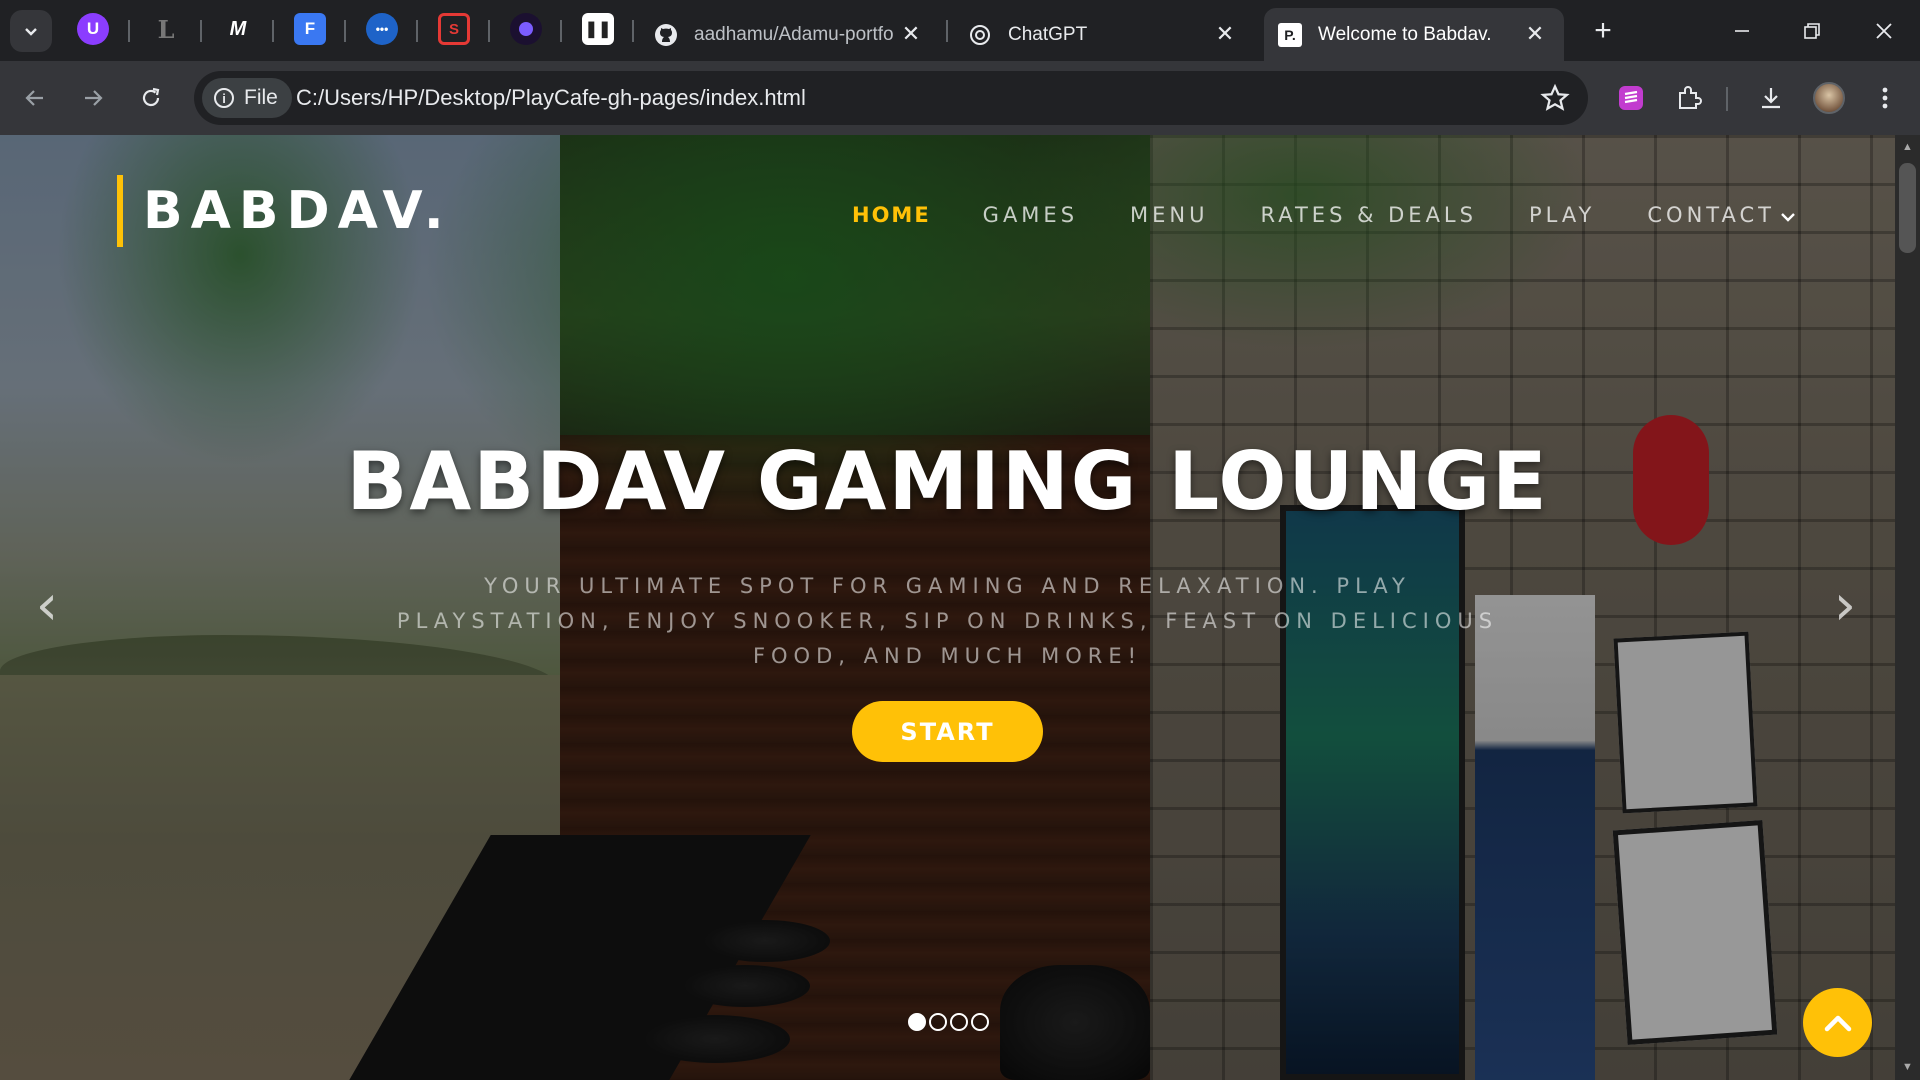 The image size is (1920, 1080). Describe the element at coordinates (1907, 208) in the screenshot. I see `scrollbar-thumb` at that location.